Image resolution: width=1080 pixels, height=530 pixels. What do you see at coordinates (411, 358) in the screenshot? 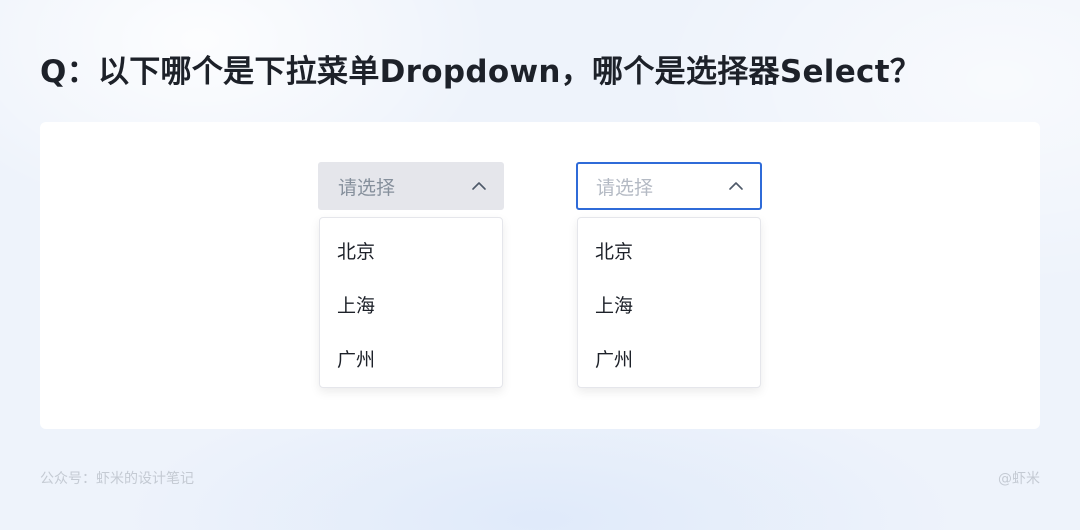
I see `dropdown-item-guangzhou: 广州` at bounding box center [411, 358].